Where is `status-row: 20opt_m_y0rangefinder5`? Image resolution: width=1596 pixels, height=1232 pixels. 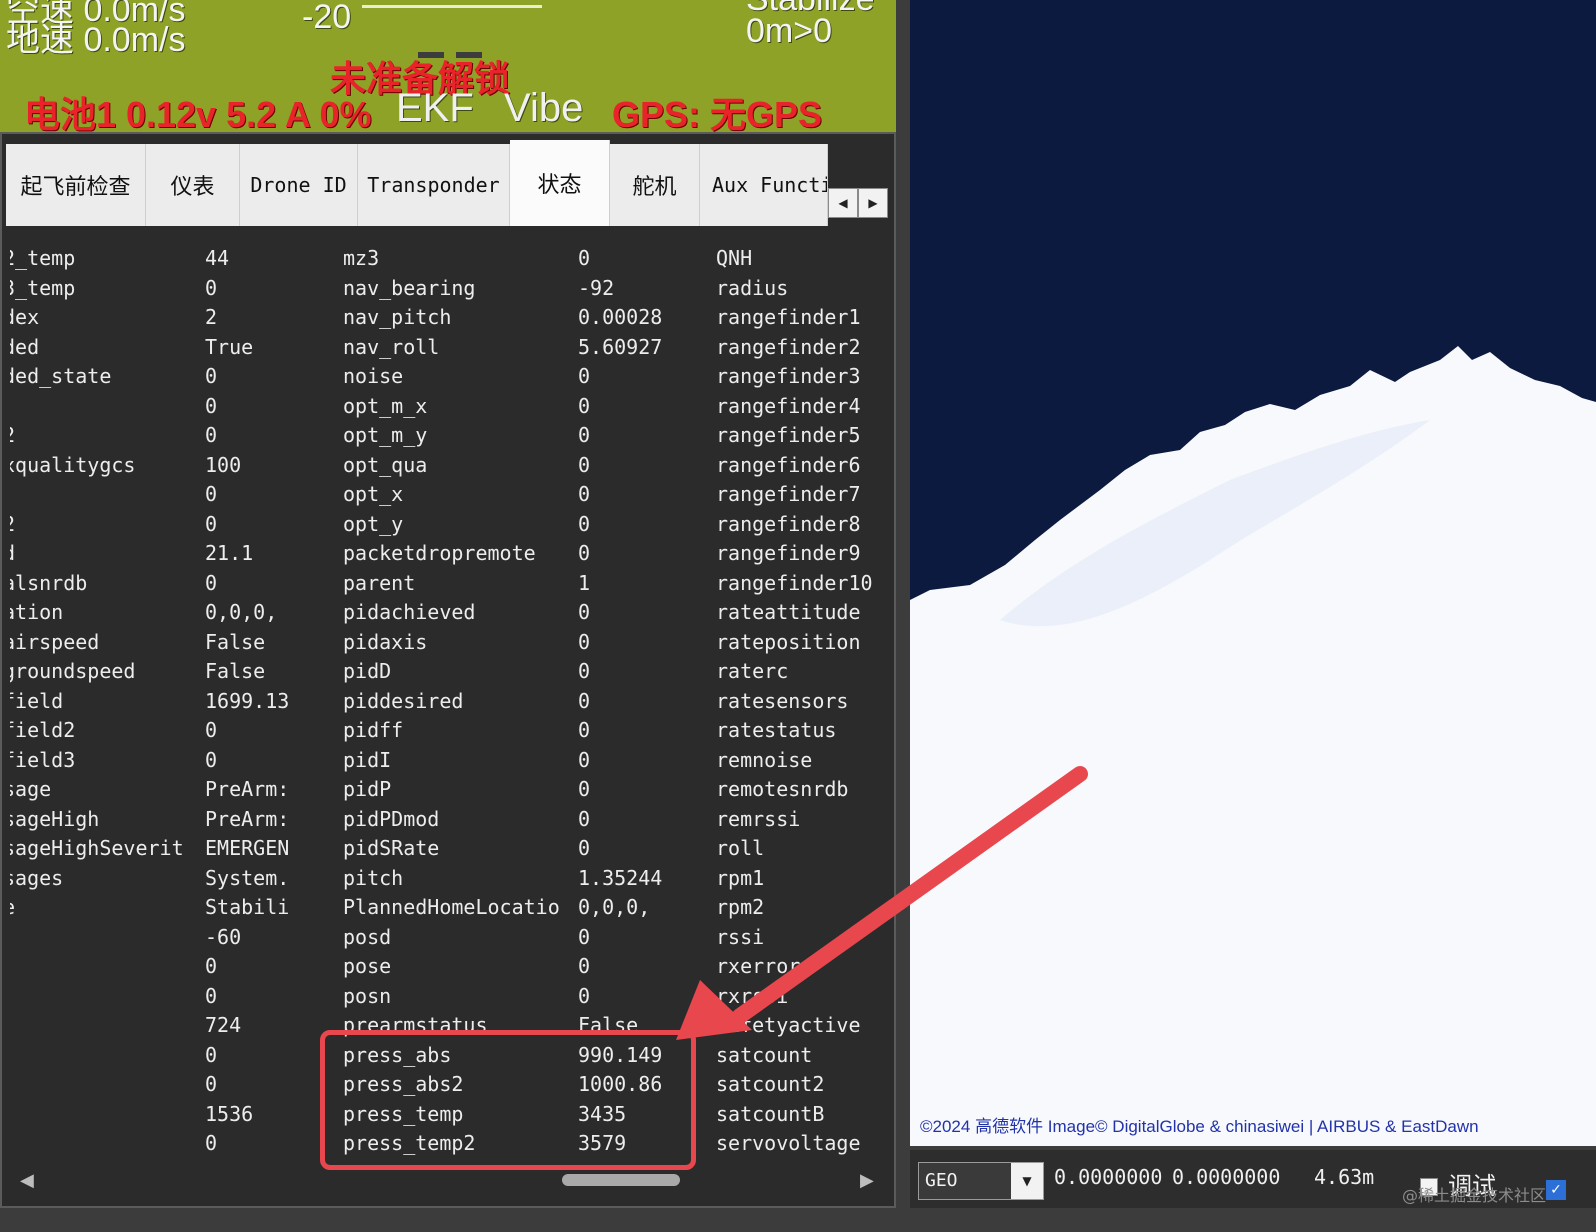
status-row: 20opt_m_y0rangefinder5 is located at coordinates (448, 435).